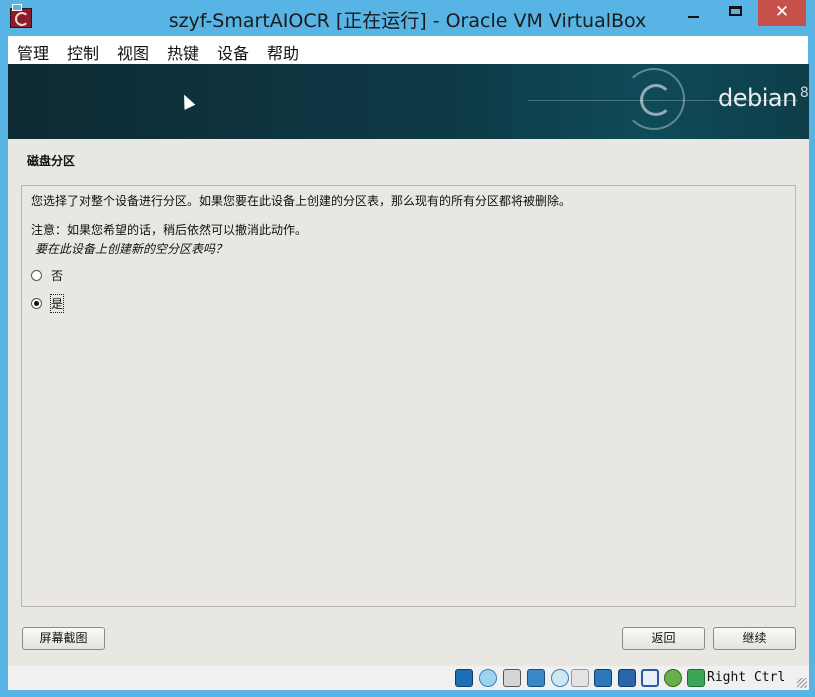  What do you see at coordinates (512, 678) in the screenshot?
I see `audio-icon` at bounding box center [512, 678].